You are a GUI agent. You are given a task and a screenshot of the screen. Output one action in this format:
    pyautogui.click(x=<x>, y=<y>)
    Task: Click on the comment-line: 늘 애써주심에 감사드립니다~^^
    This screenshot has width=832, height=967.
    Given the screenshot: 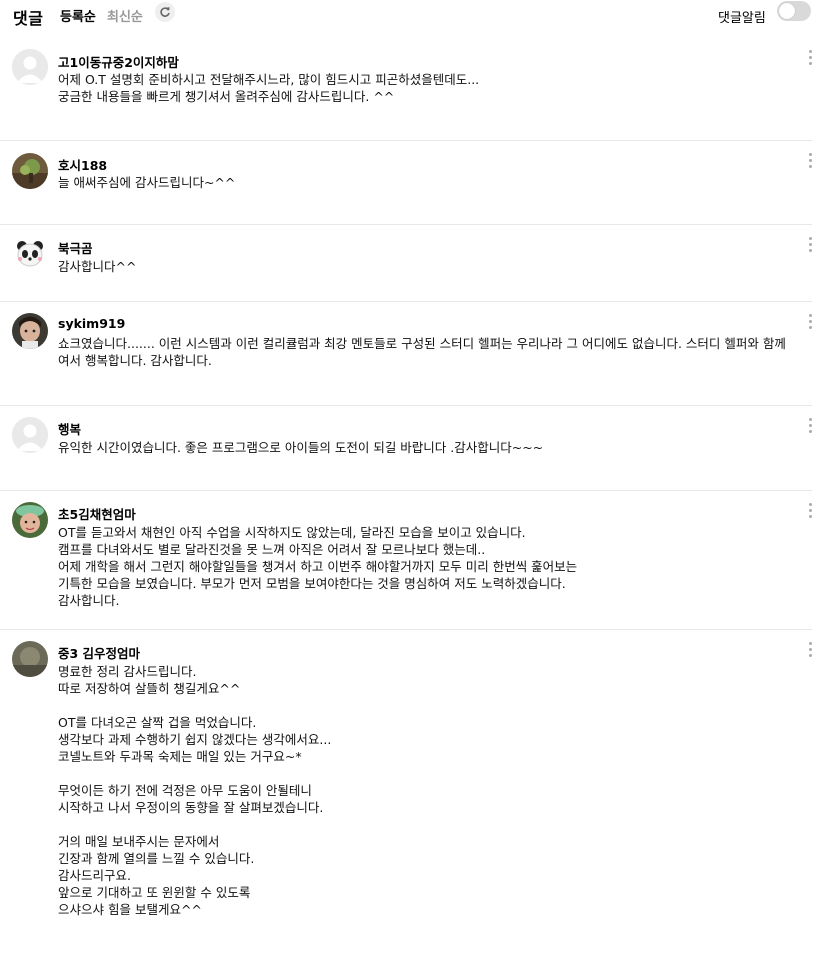 What is the action you would take?
    pyautogui.click(x=147, y=182)
    